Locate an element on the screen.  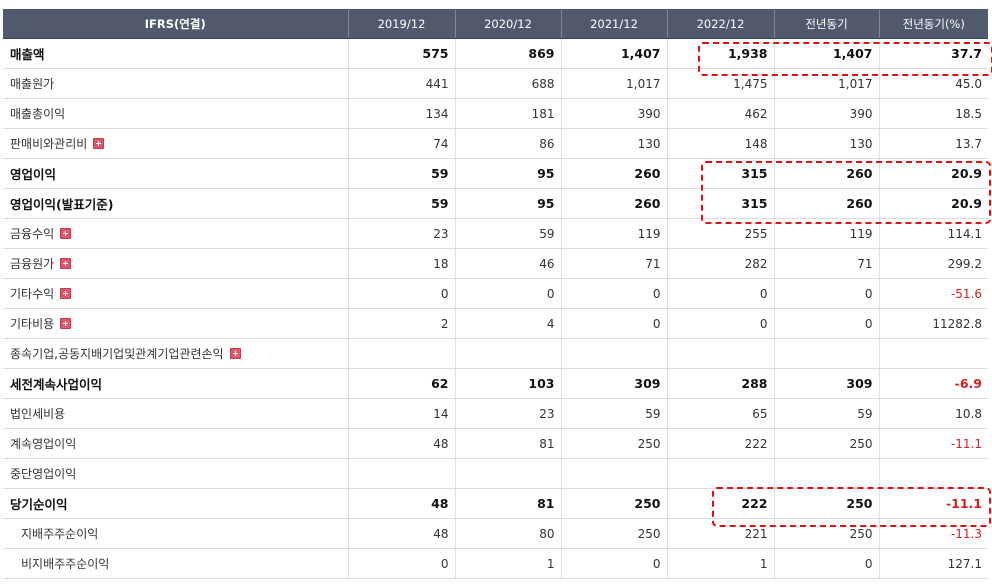
yoy-cell: 1,407 is located at coordinates (827, 53).